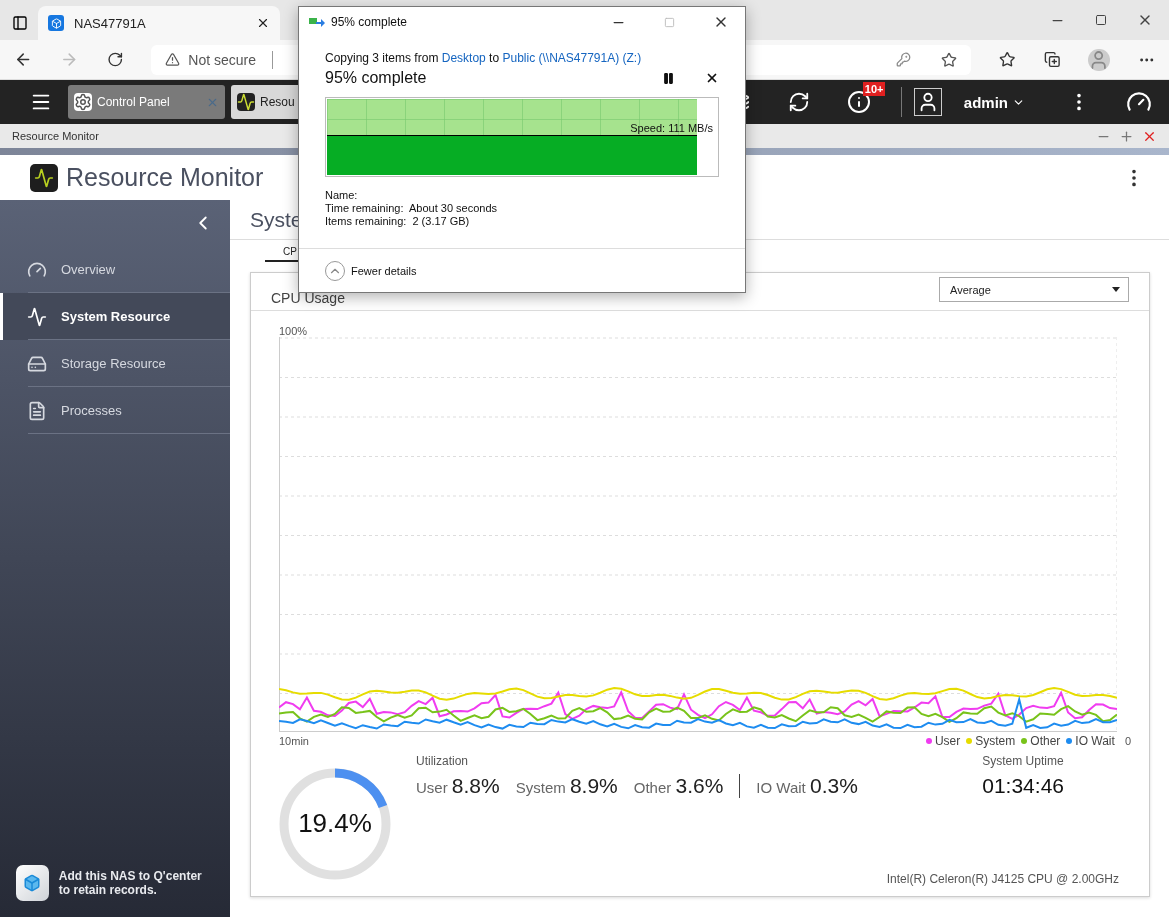 The width and height of the screenshot is (1169, 917). What do you see at coordinates (1041, 741) in the screenshot?
I see `legend-item: Other` at bounding box center [1041, 741].